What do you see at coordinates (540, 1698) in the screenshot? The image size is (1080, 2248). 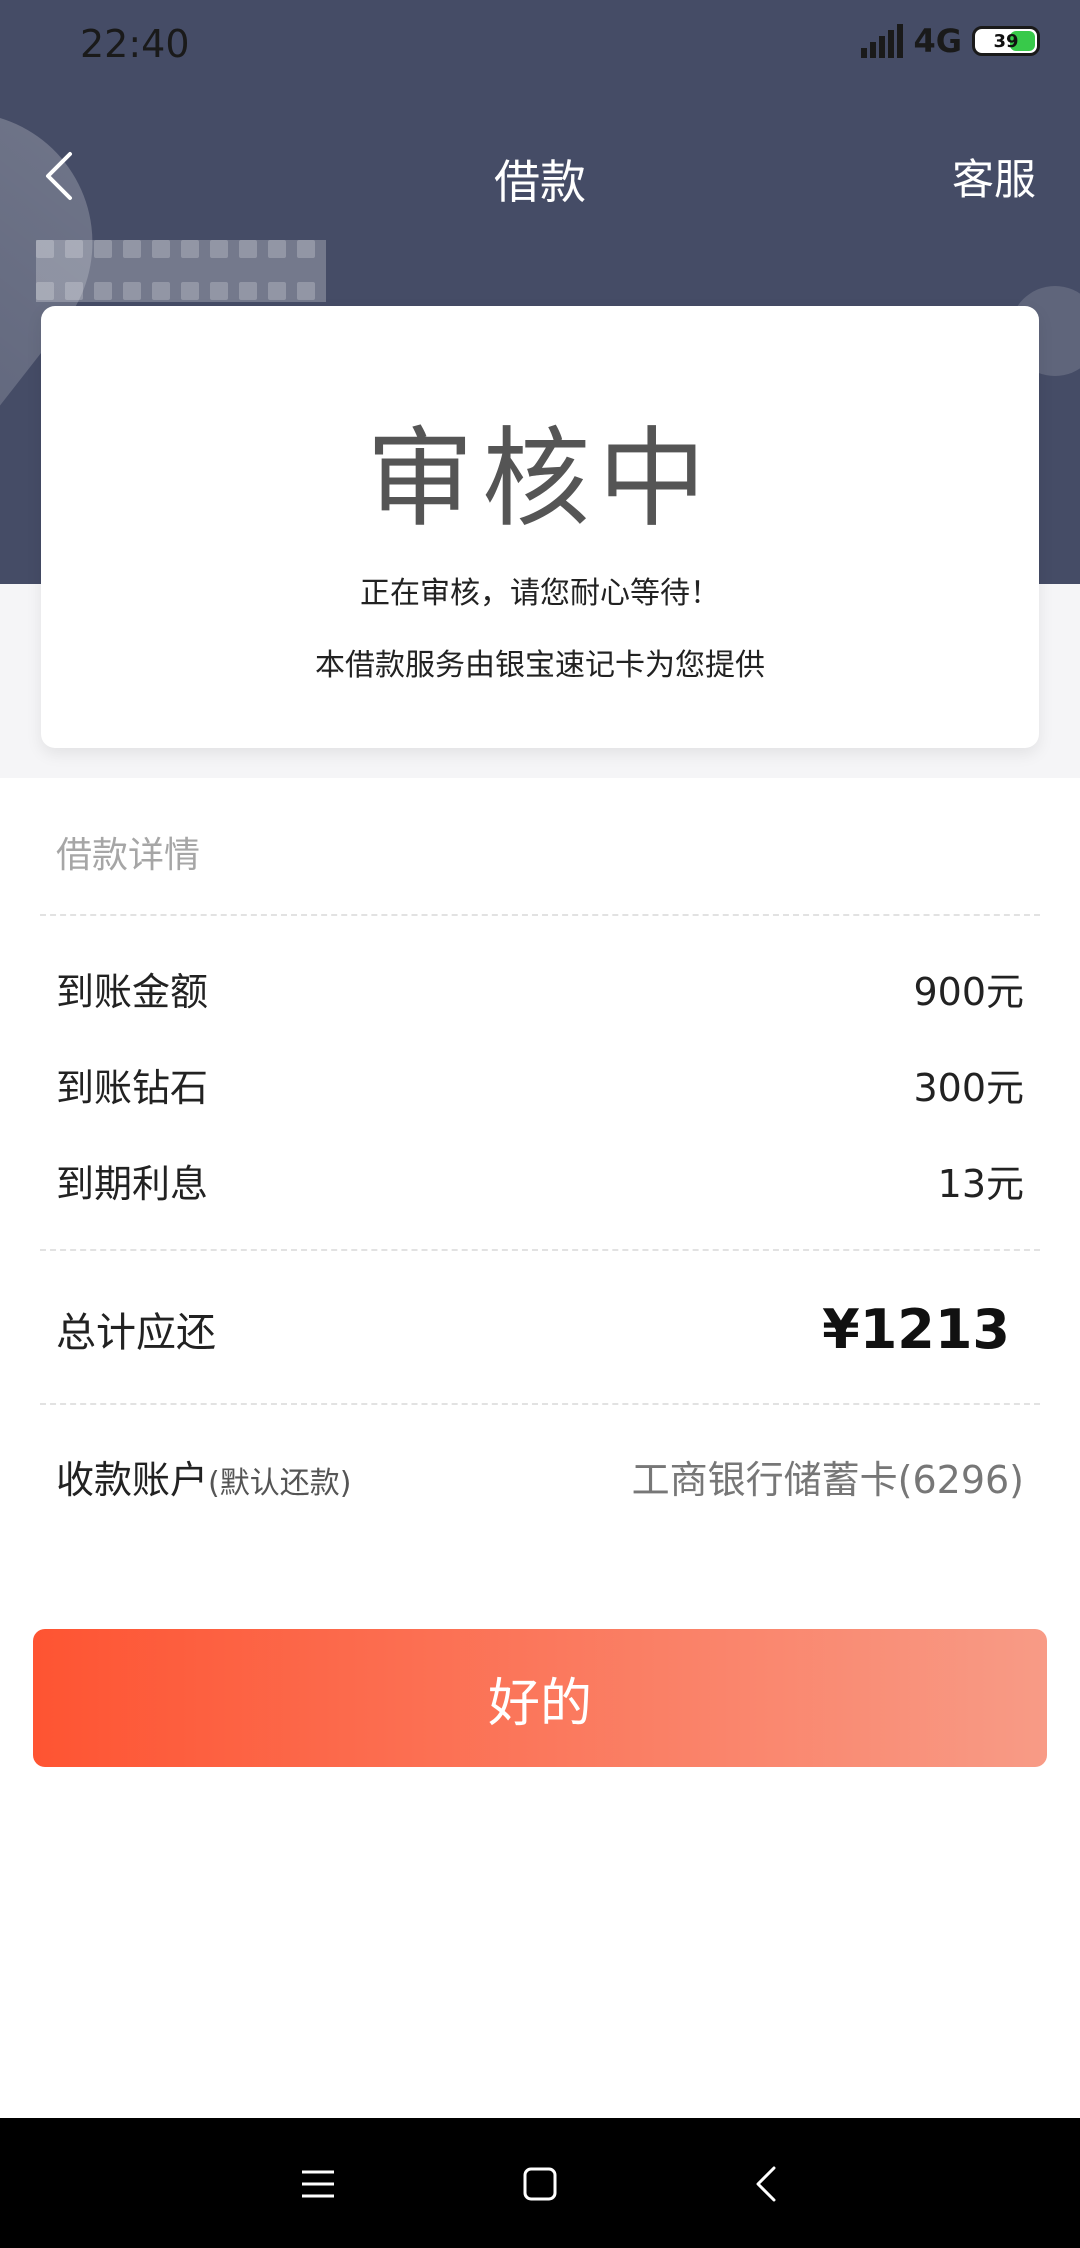 I see `ok-button: 好的` at bounding box center [540, 1698].